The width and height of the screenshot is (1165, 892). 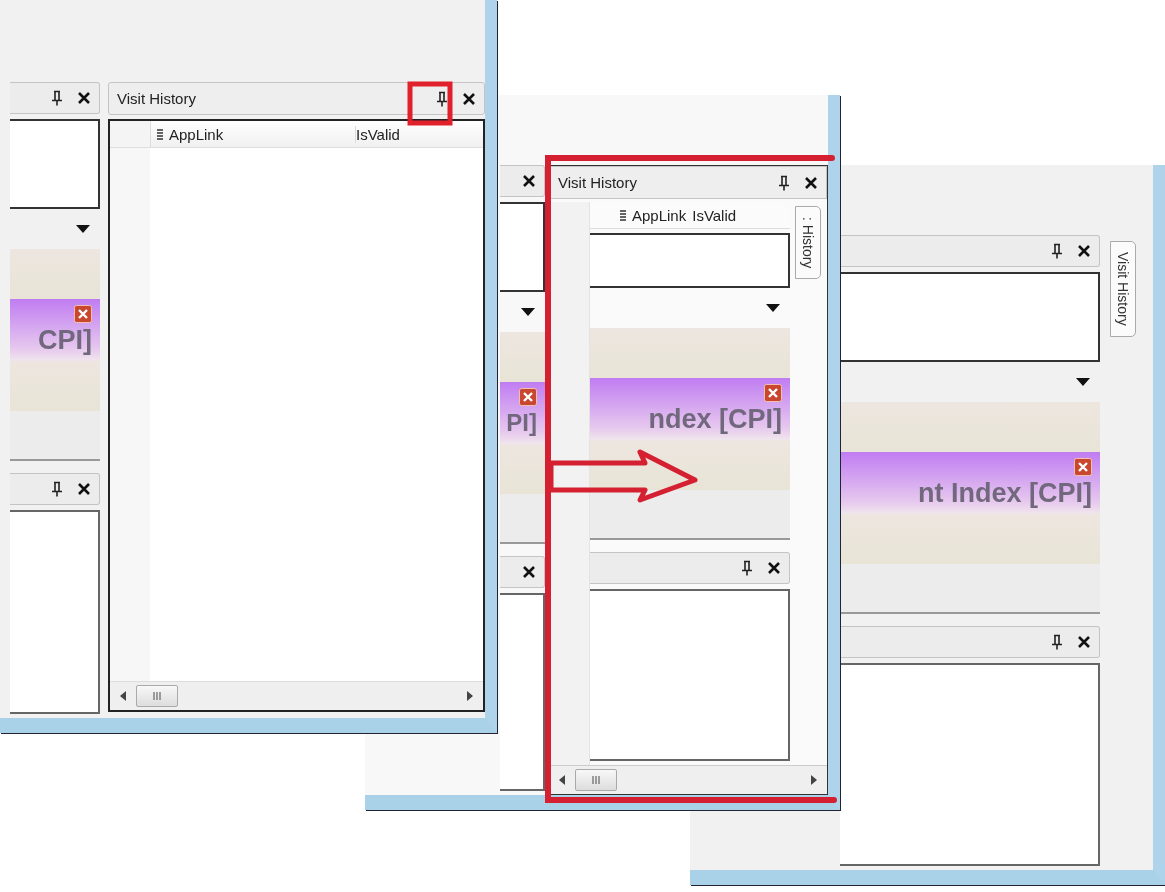 I want to click on banner-title: CPI], so click(x=65, y=340).